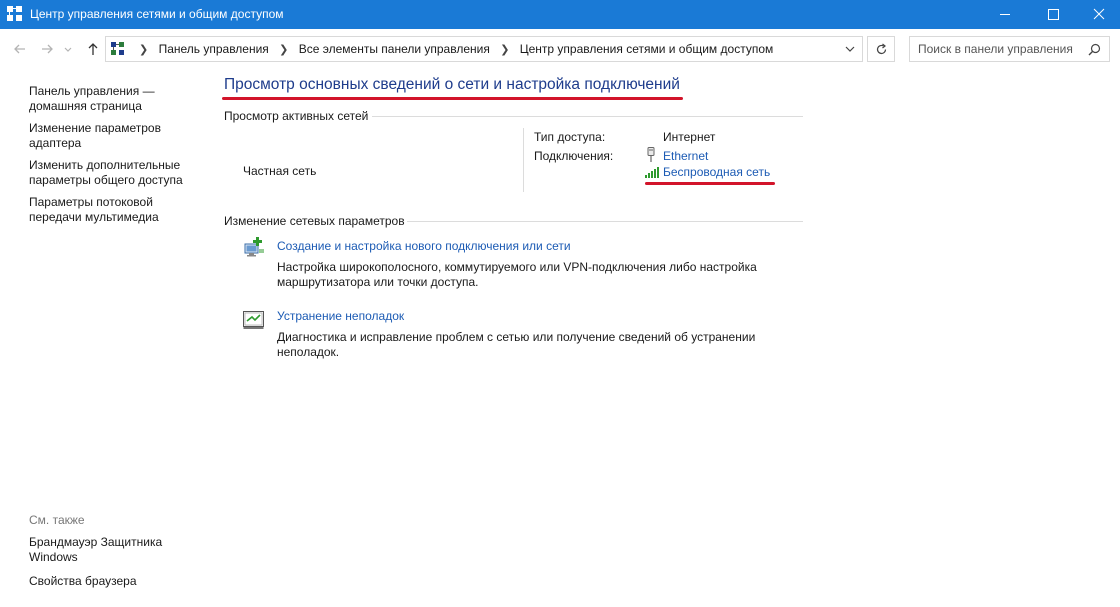 The image size is (1120, 607). What do you see at coordinates (214, 49) in the screenshot?
I see `breadcrumb-control-panel: Панель управления` at bounding box center [214, 49].